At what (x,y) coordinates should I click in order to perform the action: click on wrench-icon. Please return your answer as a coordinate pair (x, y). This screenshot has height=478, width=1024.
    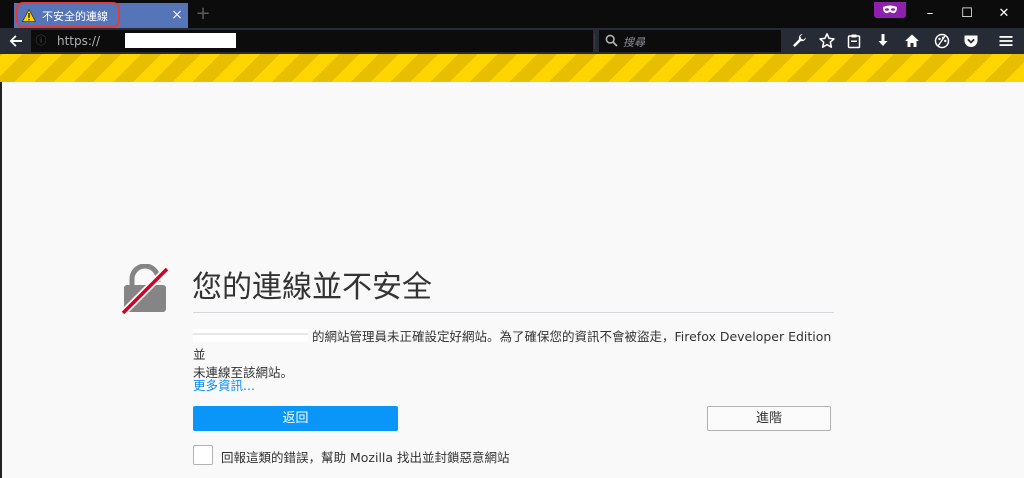
    Looking at the image, I should click on (799, 40).